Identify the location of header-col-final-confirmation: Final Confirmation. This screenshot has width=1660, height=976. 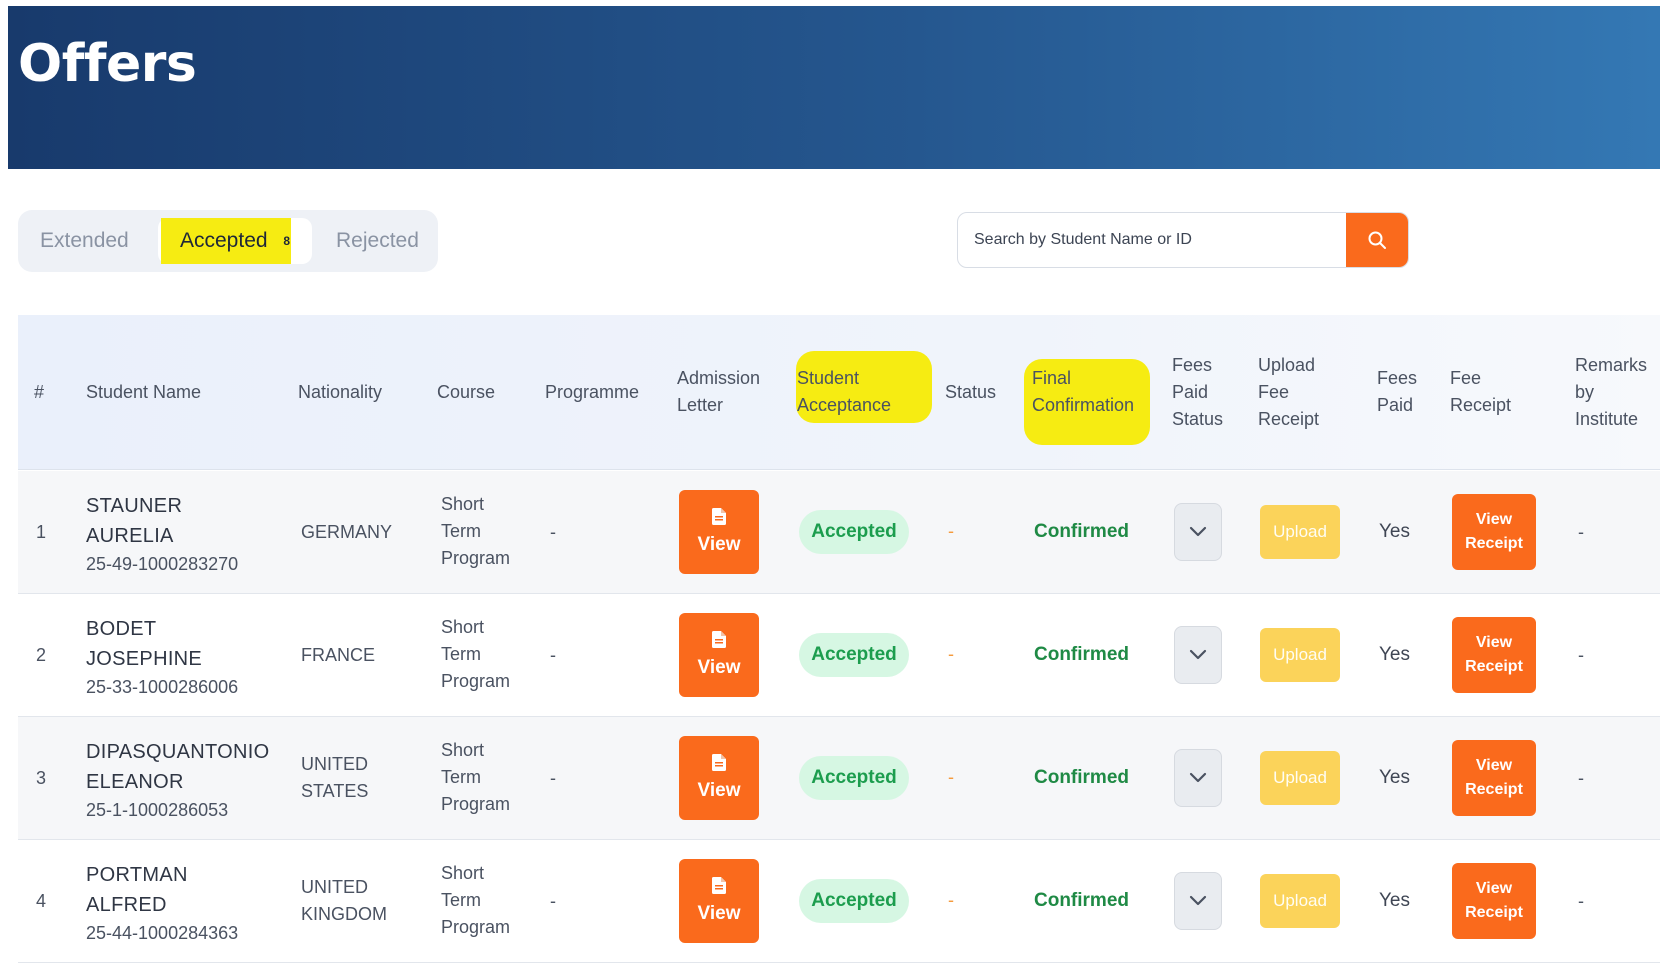
(1083, 392).